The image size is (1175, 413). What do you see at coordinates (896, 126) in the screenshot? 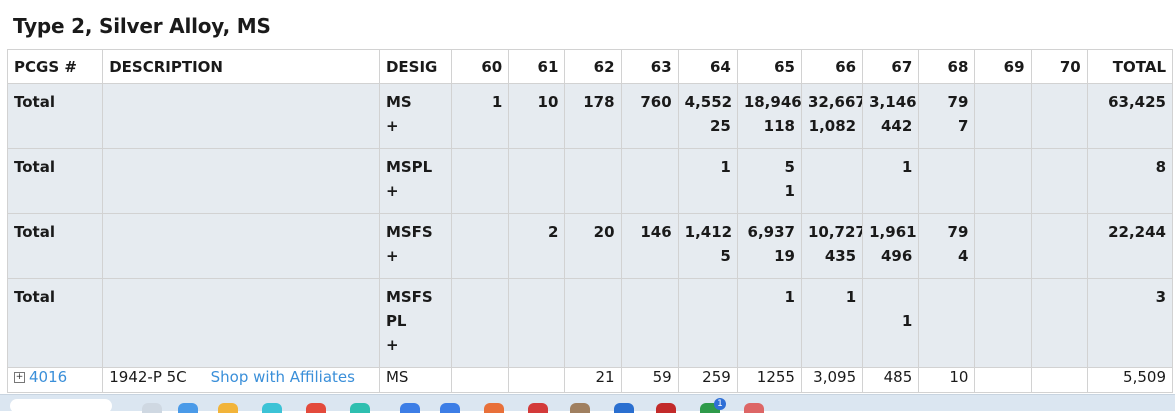
I see `grade-count: 442` at bounding box center [896, 126].